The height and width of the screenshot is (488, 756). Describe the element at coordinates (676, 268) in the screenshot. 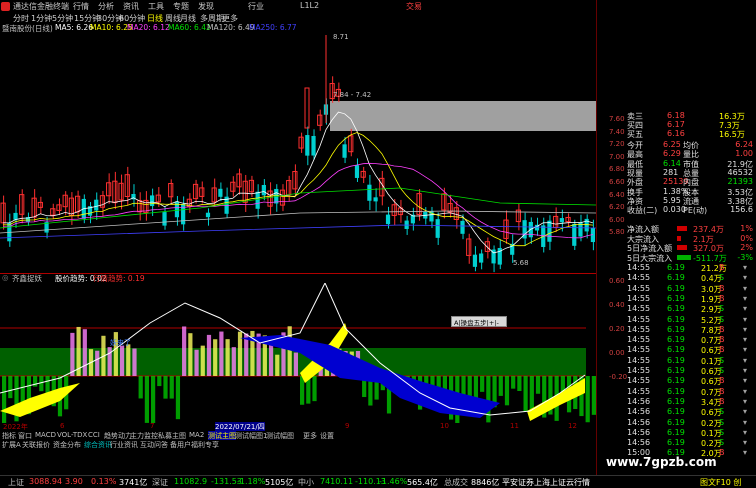

I see `tick-row: 14:55 6.19 21.2万 B ▾` at that location.